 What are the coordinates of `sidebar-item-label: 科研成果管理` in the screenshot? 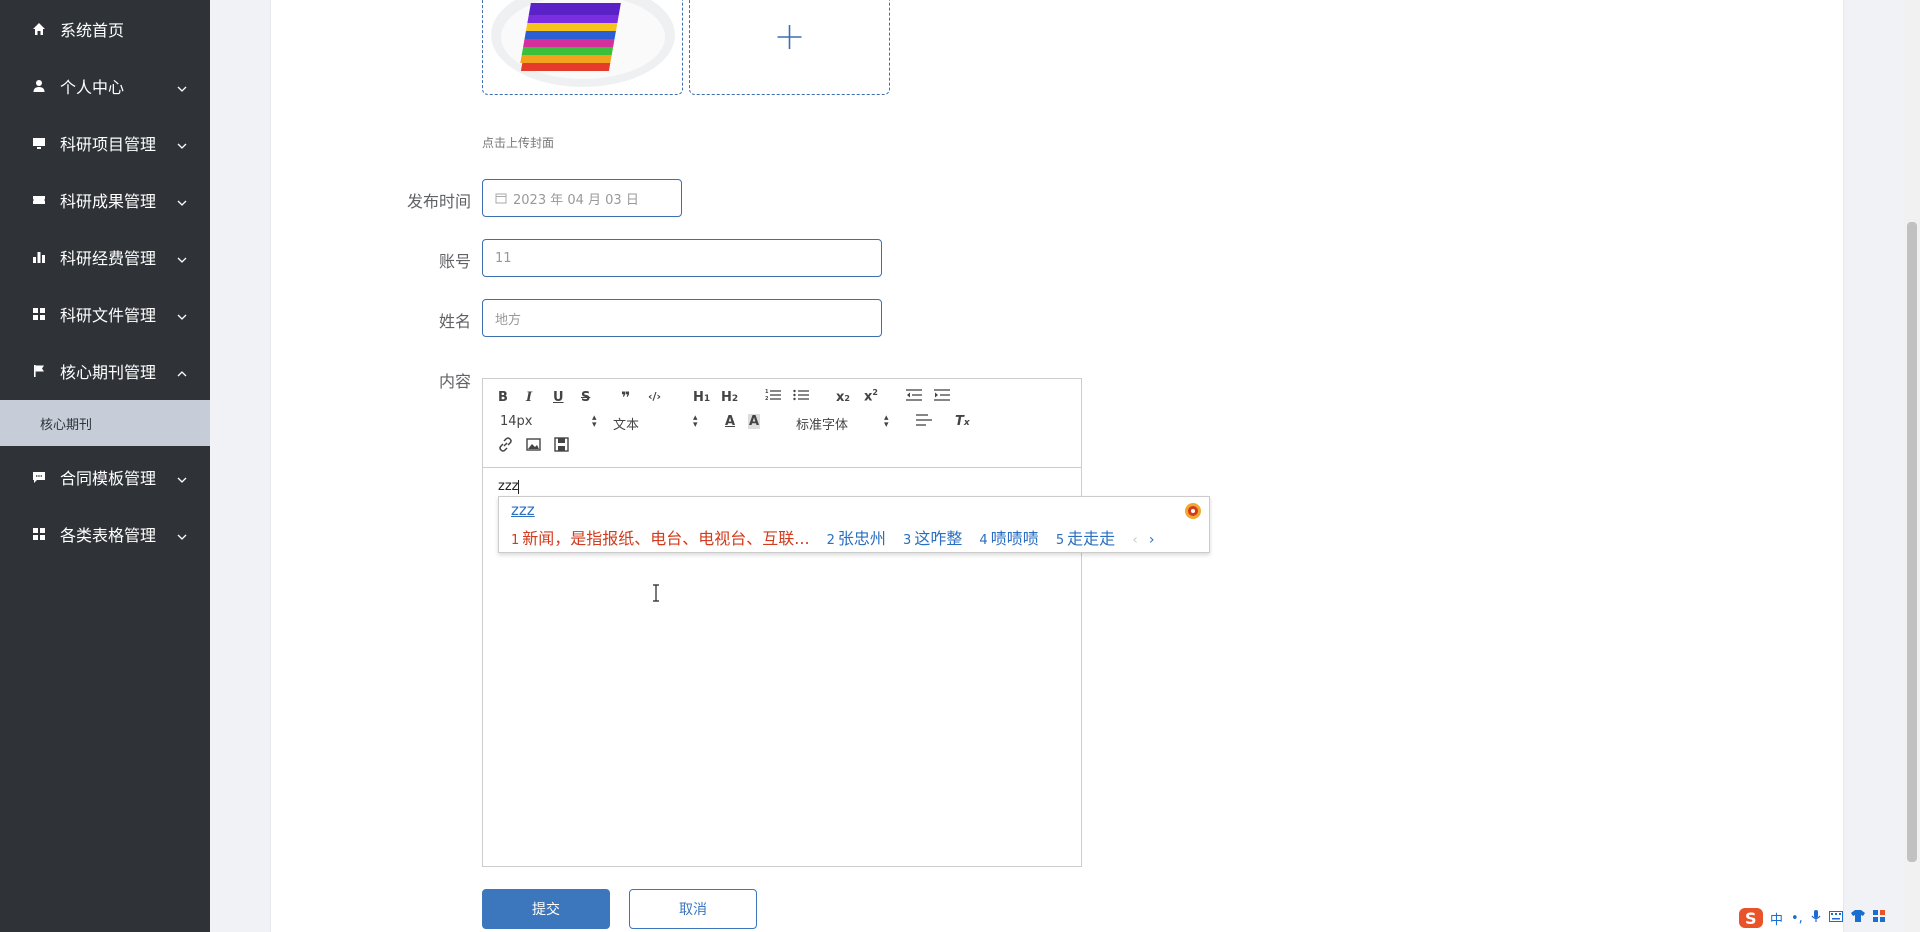 It's located at (108, 201).